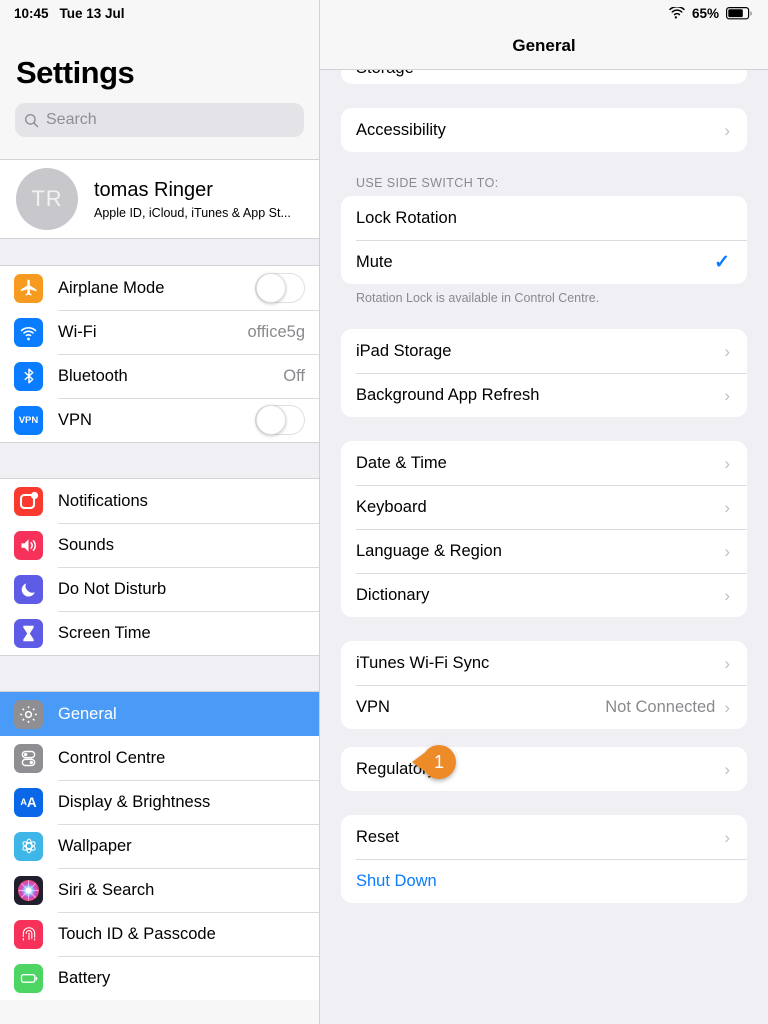 This screenshot has height=1024, width=768. I want to click on navigation-bar: 65% General, so click(544, 35).